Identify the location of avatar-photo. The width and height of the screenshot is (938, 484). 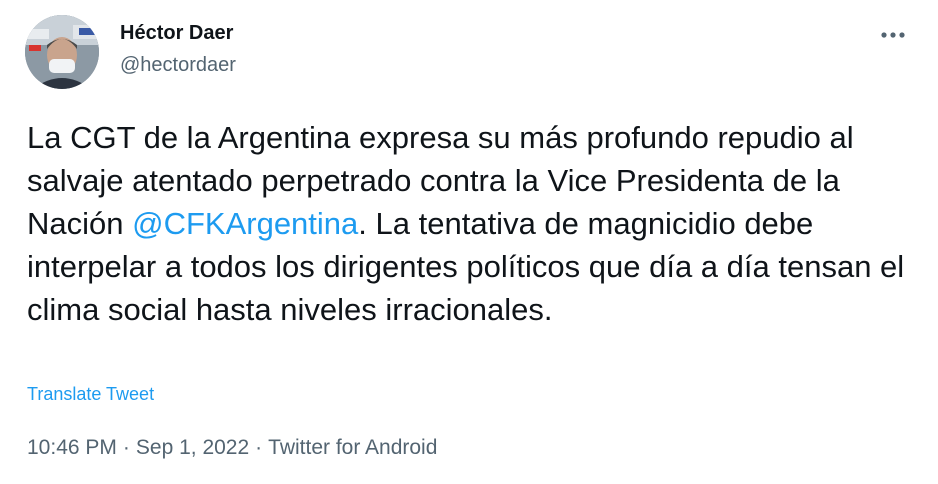
(62, 52).